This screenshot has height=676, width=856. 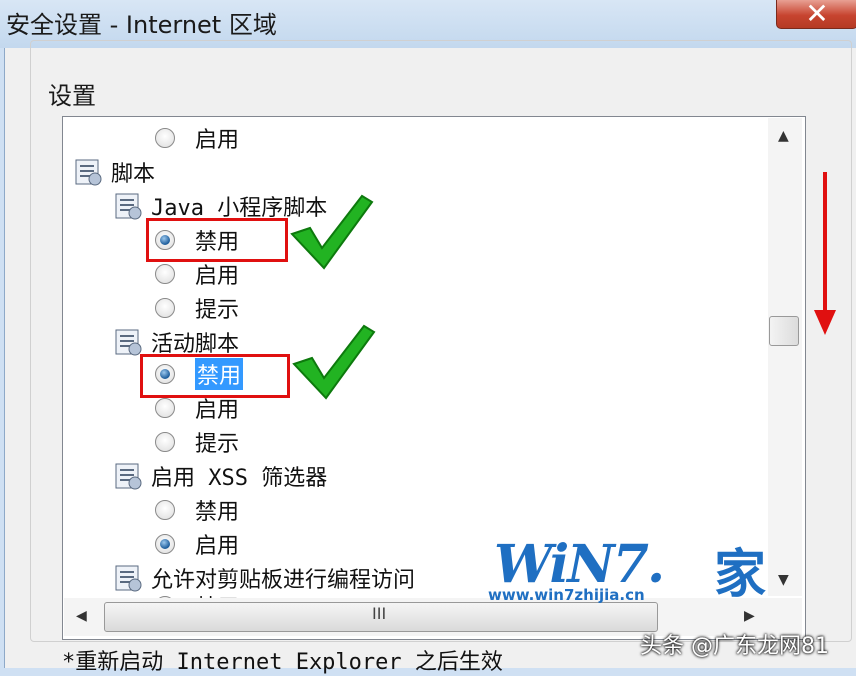 What do you see at coordinates (566, 595) in the screenshot?
I see `watermark-url: www.win7zhijia.cn` at bounding box center [566, 595].